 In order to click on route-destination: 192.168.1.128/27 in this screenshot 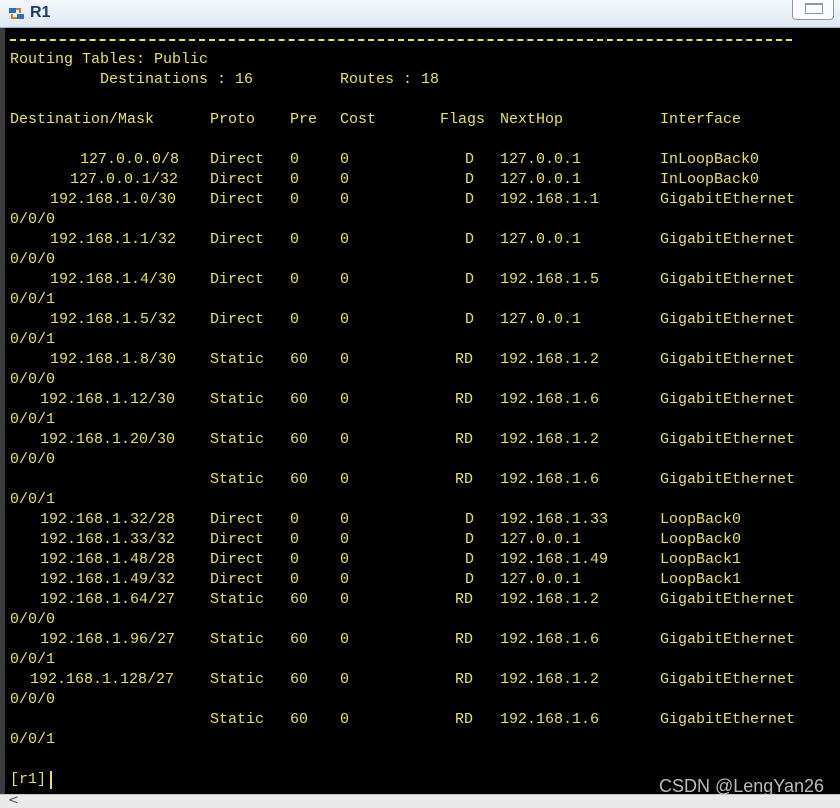, I will do `click(102, 679)`.